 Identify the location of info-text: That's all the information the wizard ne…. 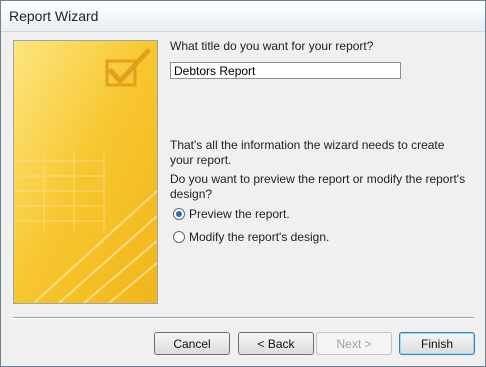
(307, 152).